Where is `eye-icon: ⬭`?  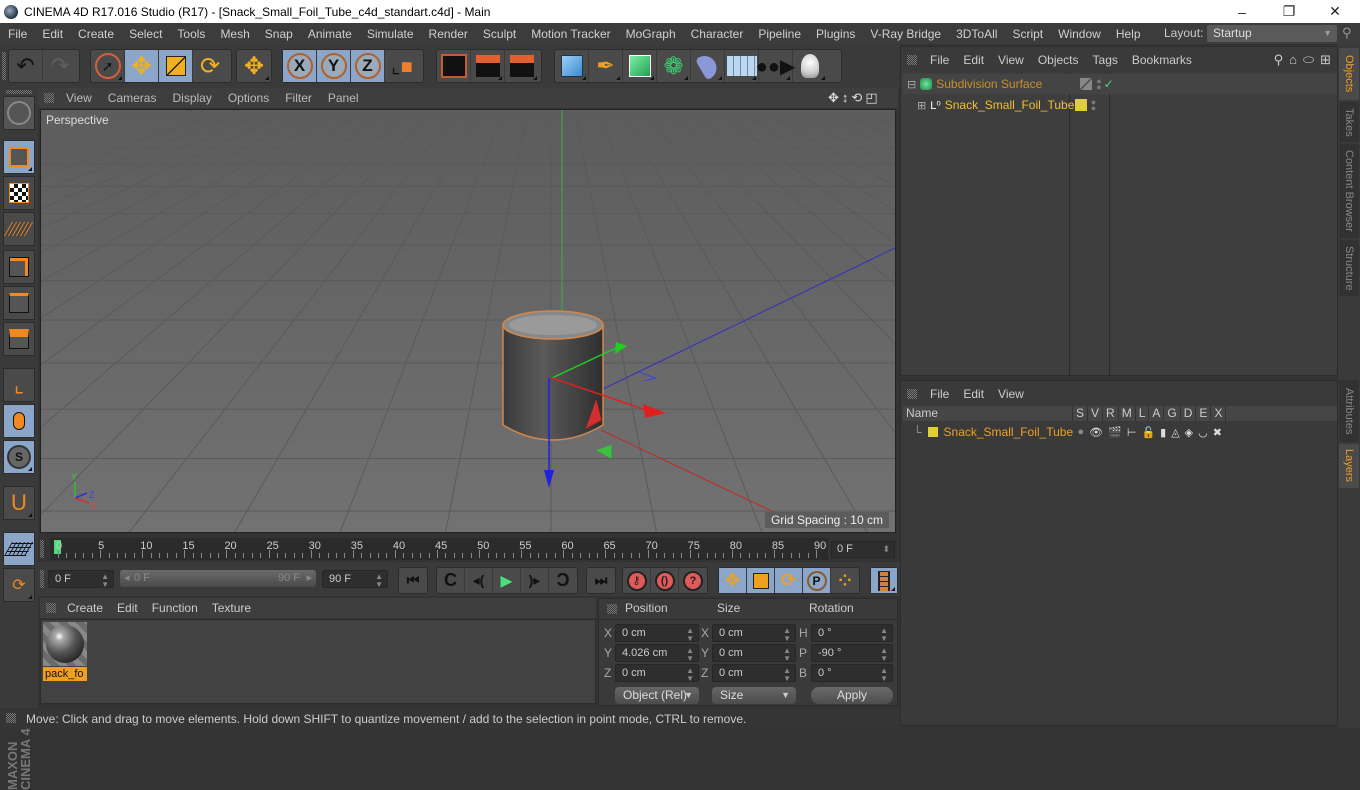
eye-icon: ⬭ is located at coordinates (1308, 60).